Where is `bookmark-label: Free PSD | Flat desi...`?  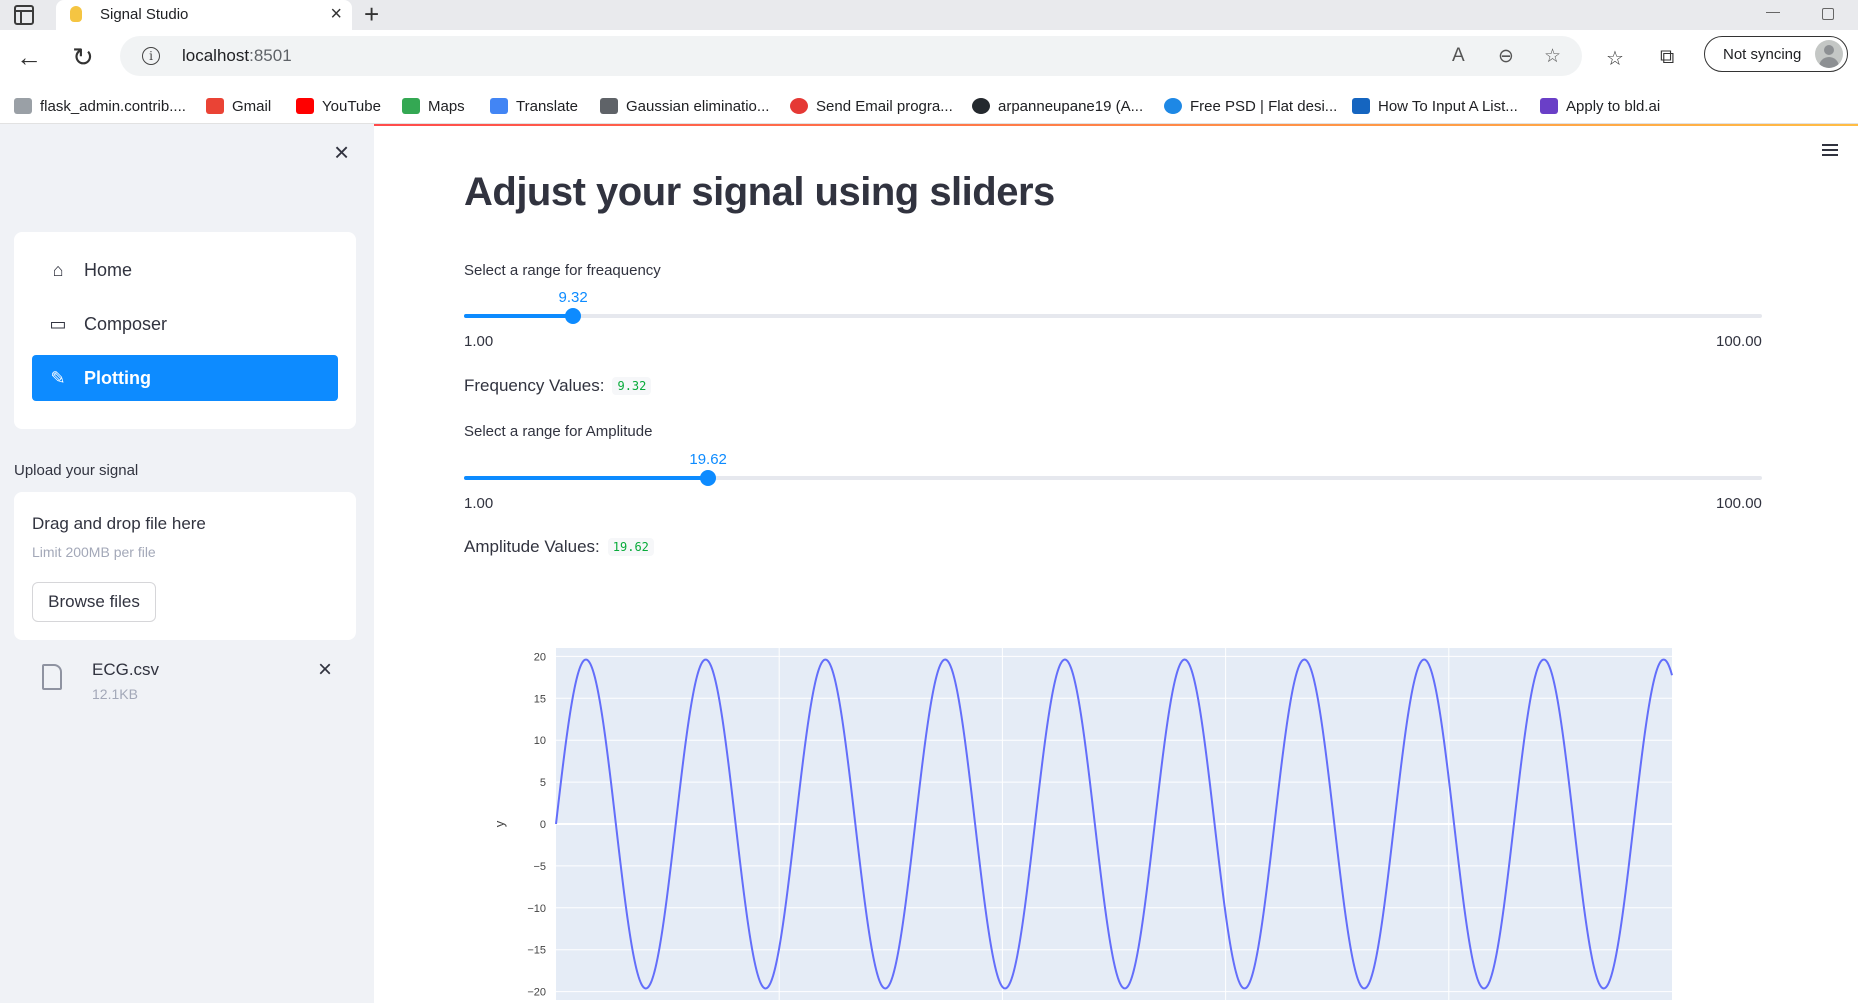
bookmark-label: Free PSD | Flat desi... is located at coordinates (1264, 106).